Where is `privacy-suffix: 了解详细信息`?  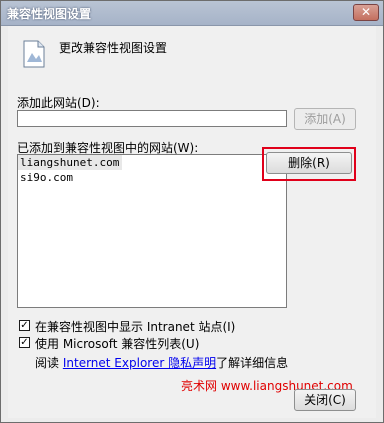
privacy-suffix: 了解详细信息 is located at coordinates (252, 363).